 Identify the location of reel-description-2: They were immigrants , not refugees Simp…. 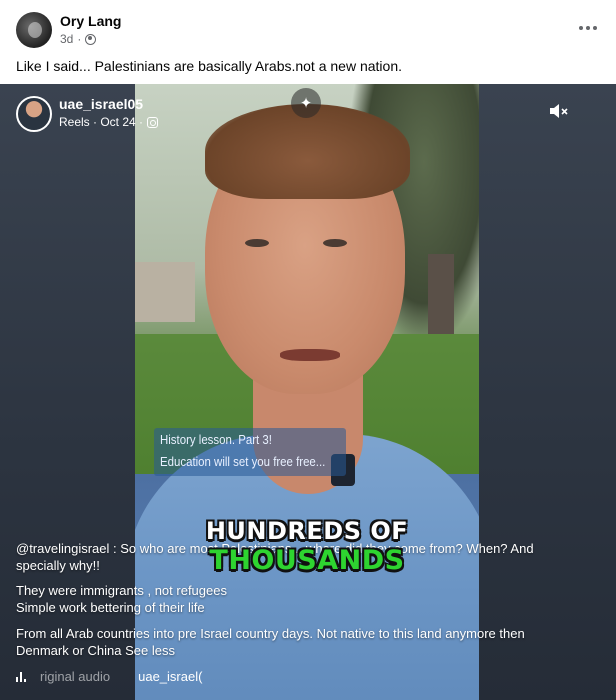
(121, 599).